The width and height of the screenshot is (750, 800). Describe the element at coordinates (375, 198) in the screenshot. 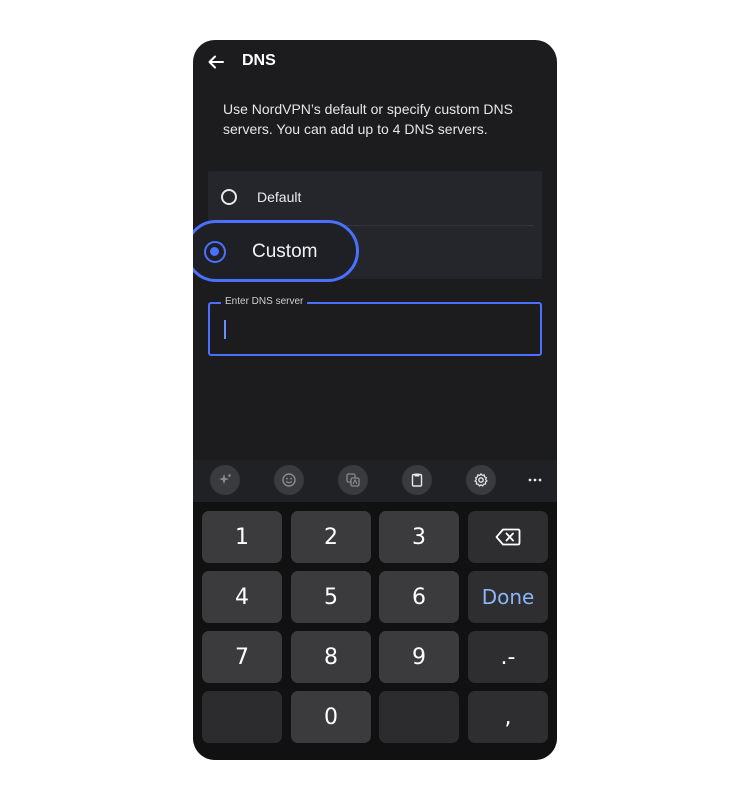

I see `option-default: Default` at that location.